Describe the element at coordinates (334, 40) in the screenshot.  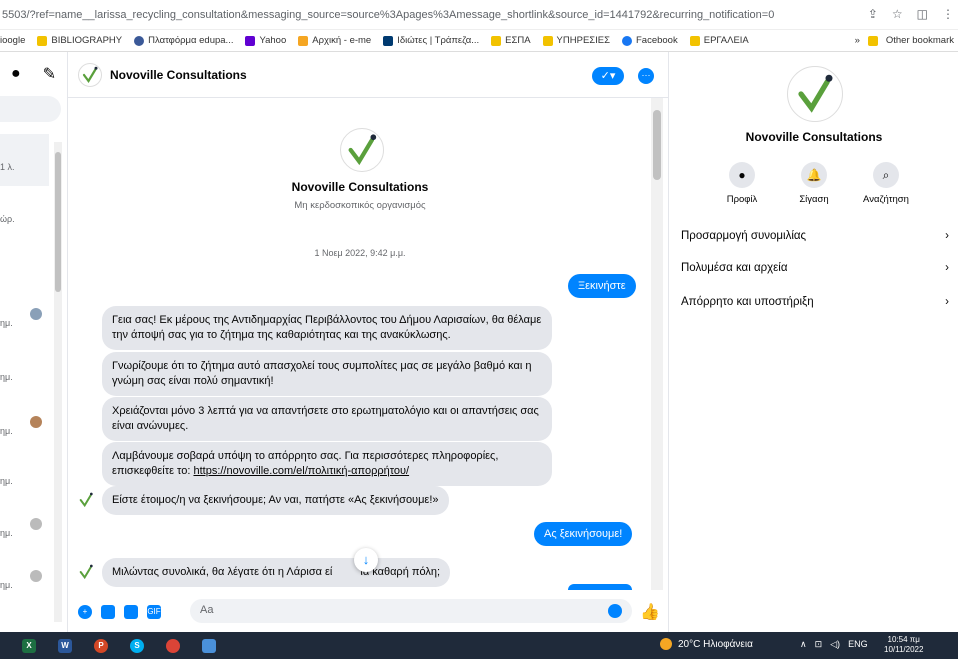
I see `bookmark-e-me: Αρχική - e-me` at that location.